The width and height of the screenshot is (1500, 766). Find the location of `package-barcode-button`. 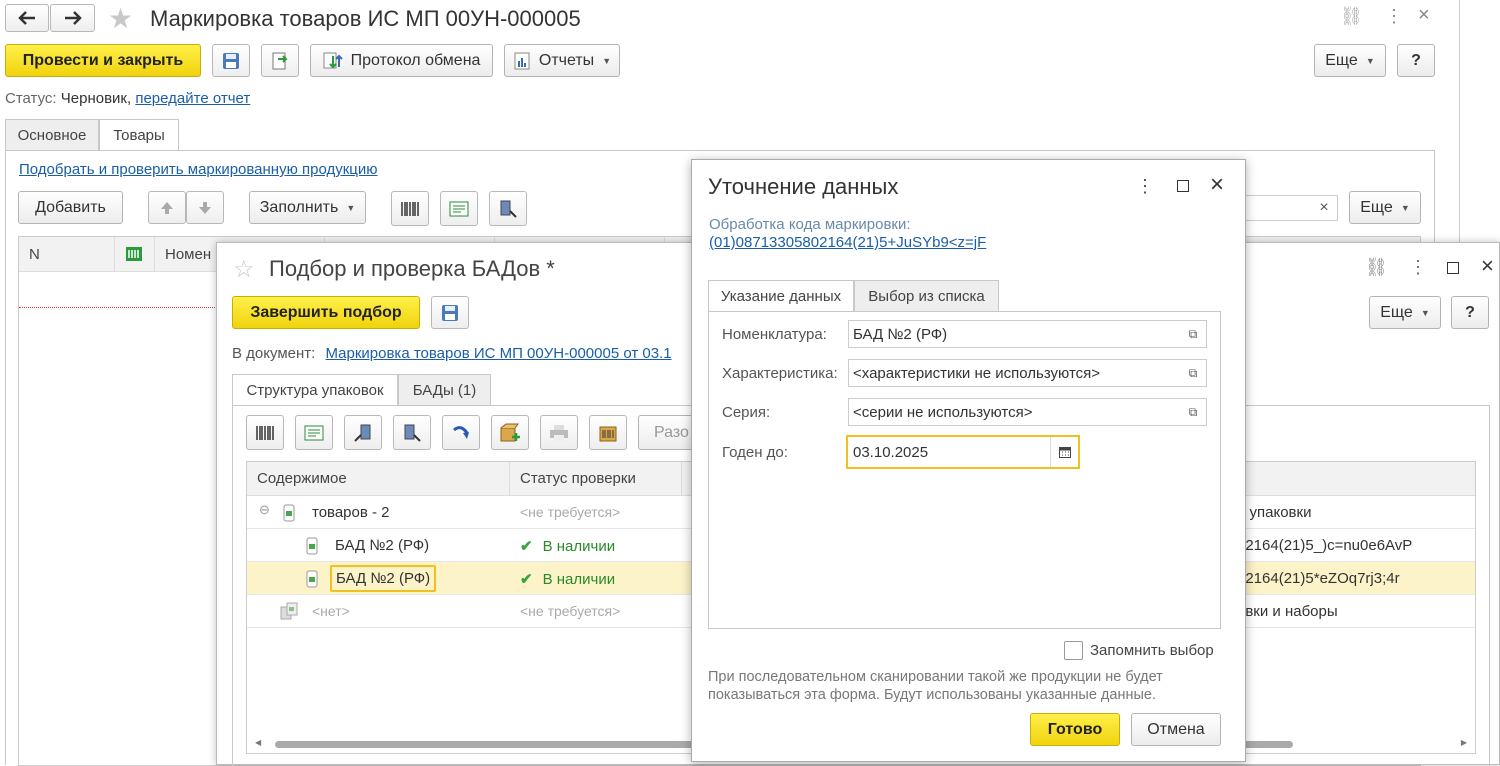

package-barcode-button is located at coordinates (608, 432).